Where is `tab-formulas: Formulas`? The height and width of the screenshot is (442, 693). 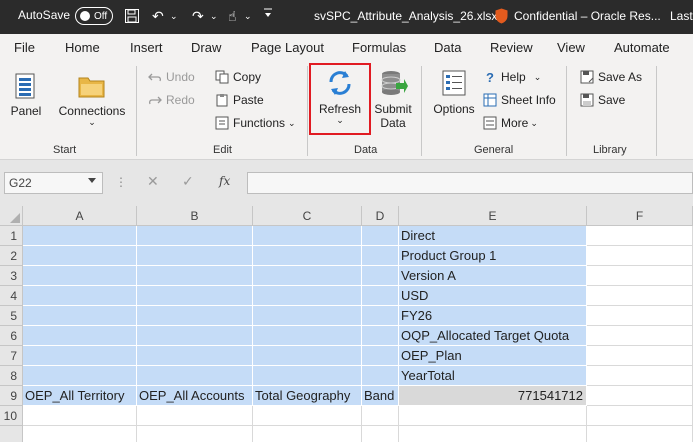
tab-formulas: Formulas is located at coordinates (379, 47).